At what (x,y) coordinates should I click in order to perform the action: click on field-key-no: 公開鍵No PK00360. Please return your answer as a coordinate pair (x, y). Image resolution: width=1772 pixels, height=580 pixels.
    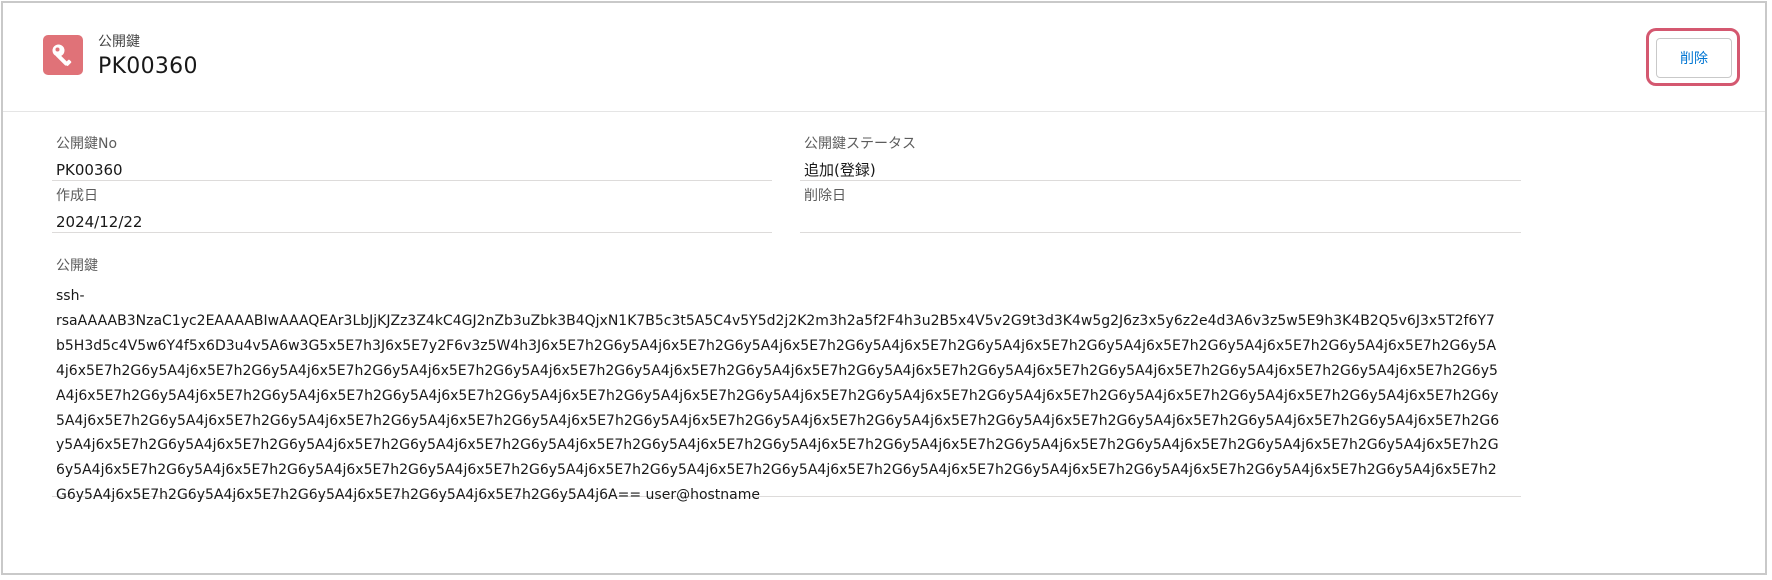
    Looking at the image, I should click on (412, 158).